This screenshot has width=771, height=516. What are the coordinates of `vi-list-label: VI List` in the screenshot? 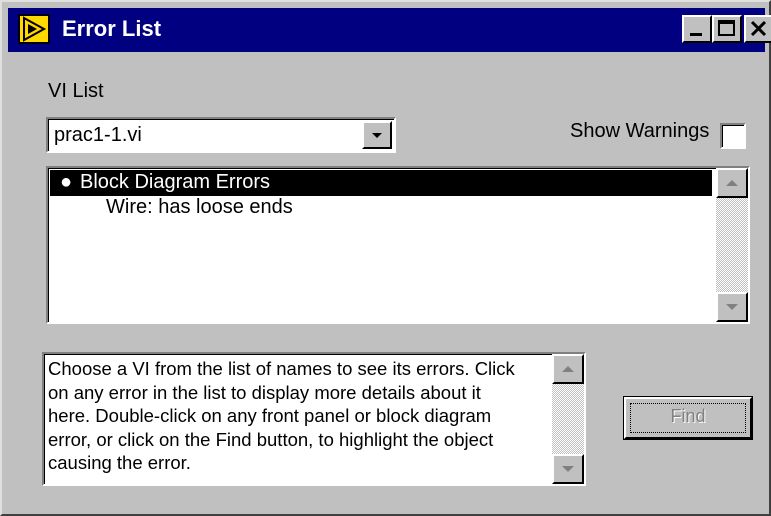 It's located at (76, 91).